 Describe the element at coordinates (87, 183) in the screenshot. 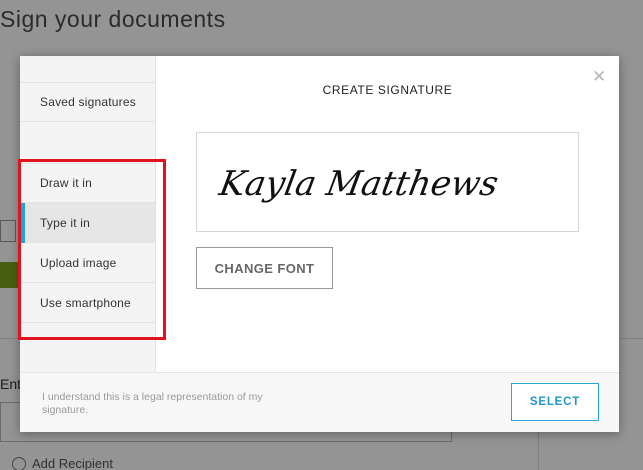

I see `sidebar-item-draw-it-in: Draw it in` at that location.